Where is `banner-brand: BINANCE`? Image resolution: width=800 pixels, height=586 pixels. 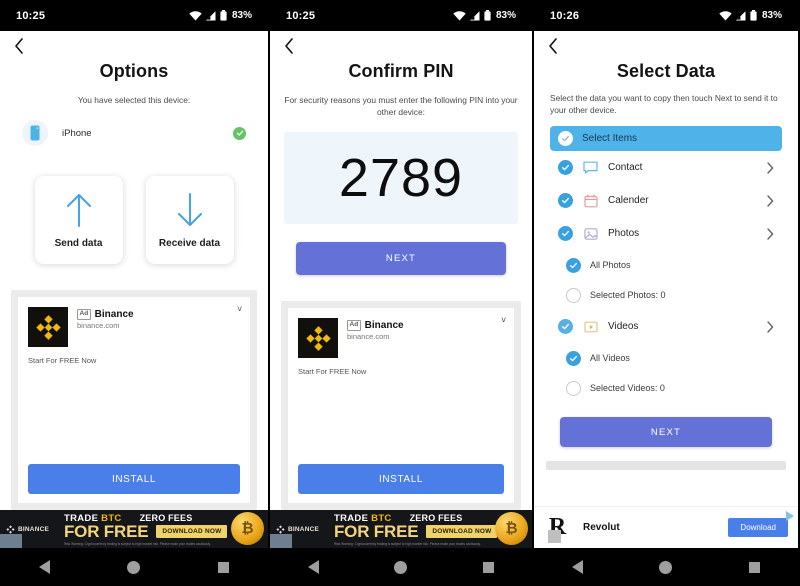 banner-brand: BINANCE is located at coordinates (302, 529).